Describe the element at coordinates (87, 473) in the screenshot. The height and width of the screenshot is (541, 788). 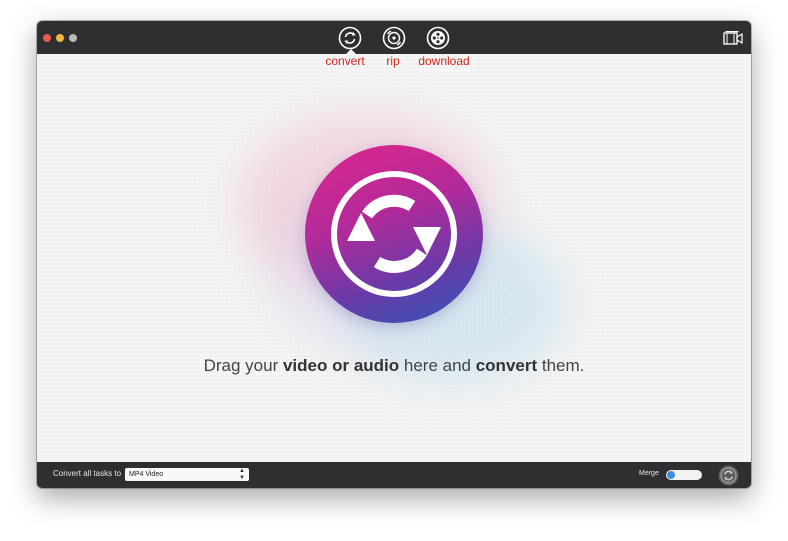
I see `convert-all-label: Convert all tasks to` at that location.